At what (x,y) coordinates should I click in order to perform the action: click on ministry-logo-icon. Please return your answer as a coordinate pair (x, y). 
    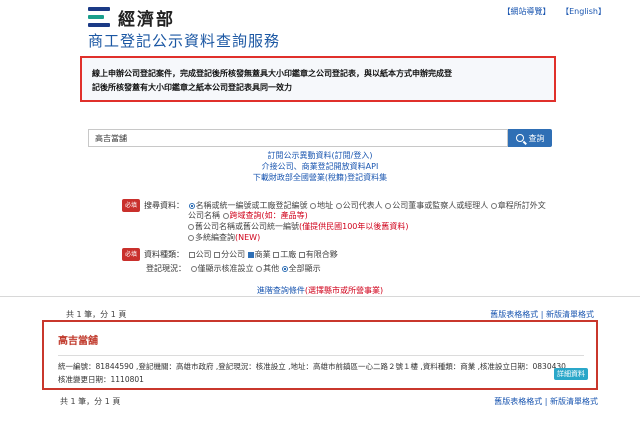
    Looking at the image, I should click on (99, 17).